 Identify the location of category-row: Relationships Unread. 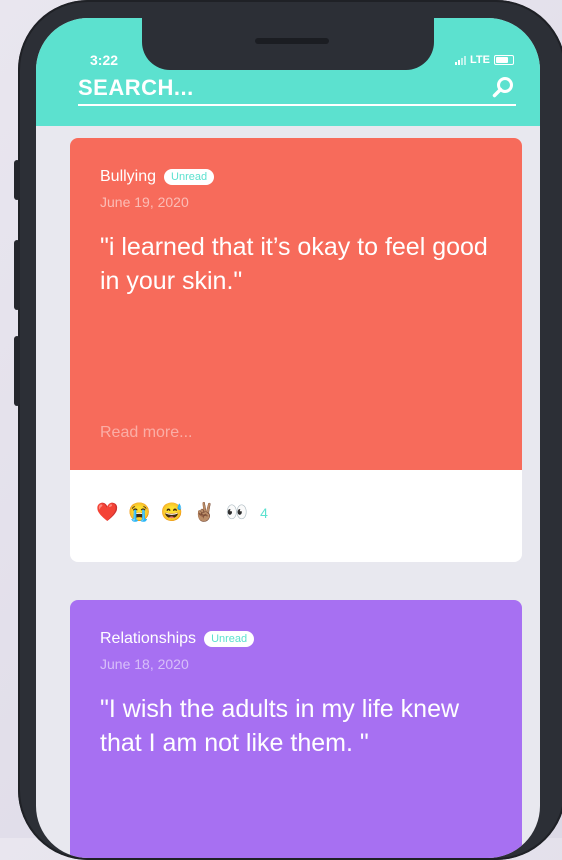
(177, 639).